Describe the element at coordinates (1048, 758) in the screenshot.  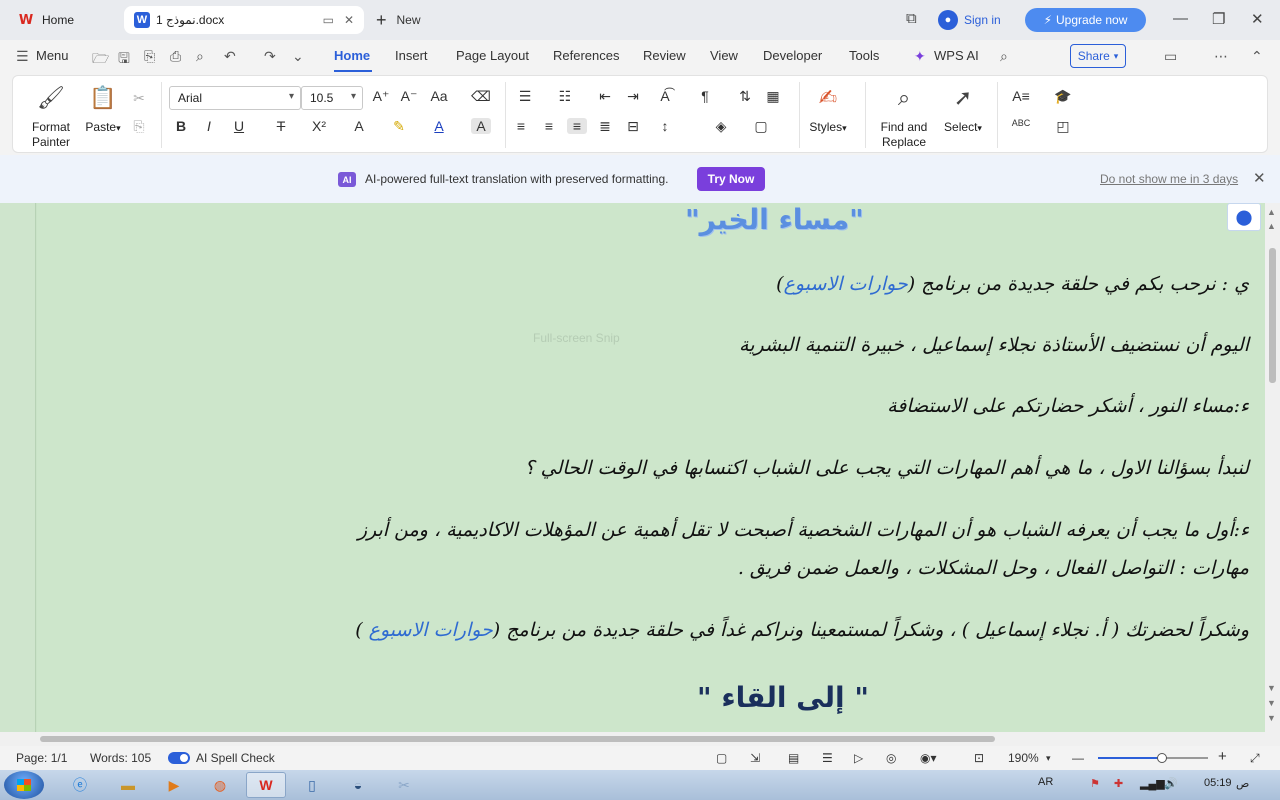
I see `chevron-down-icon: ▾` at that location.